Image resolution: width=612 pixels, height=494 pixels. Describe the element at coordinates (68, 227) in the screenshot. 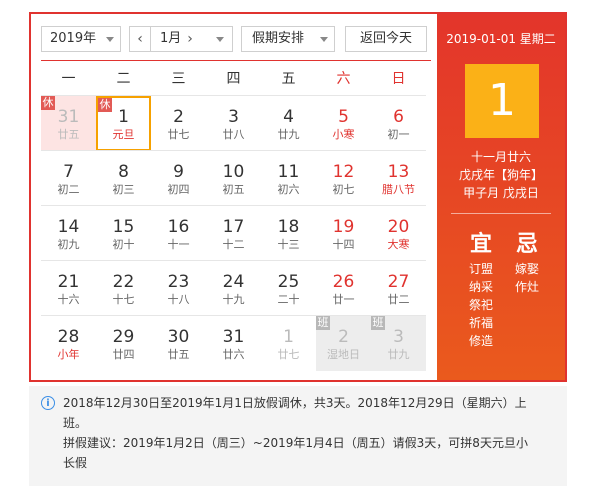

I see `day-number: 14` at that location.